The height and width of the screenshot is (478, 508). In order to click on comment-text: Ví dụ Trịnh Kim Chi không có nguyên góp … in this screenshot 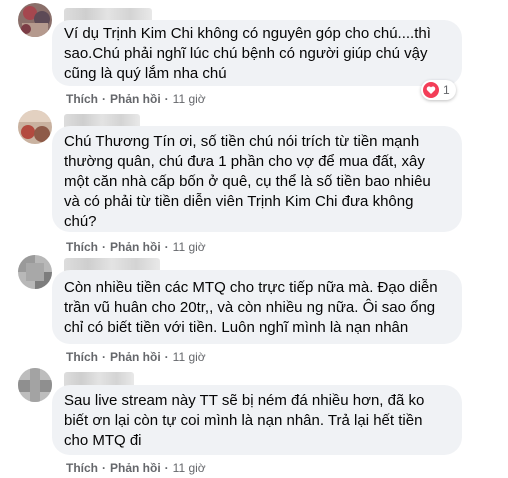, I will do `click(247, 53)`.